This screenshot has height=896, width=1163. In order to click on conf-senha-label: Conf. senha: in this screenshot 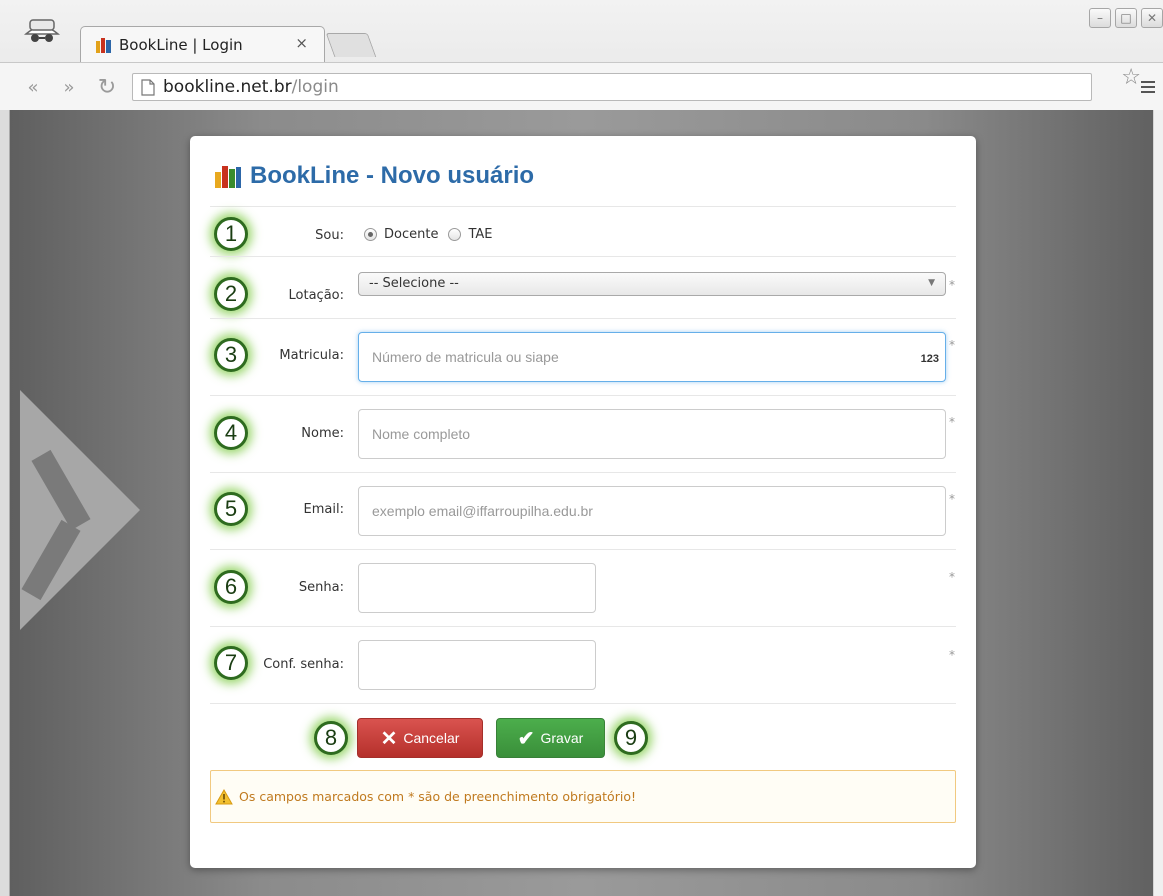, I will do `click(303, 664)`.